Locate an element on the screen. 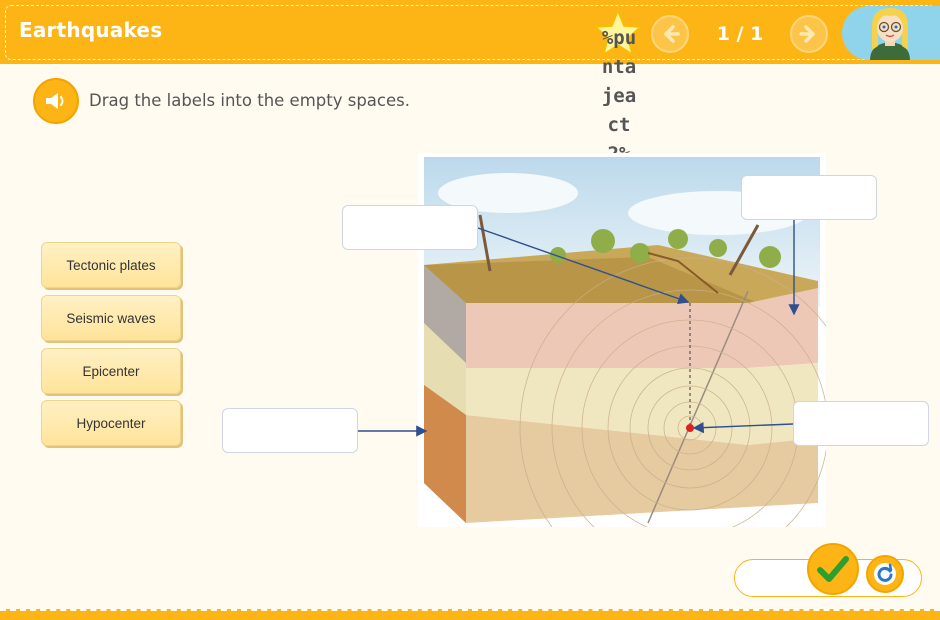  reset-button is located at coordinates (885, 574).